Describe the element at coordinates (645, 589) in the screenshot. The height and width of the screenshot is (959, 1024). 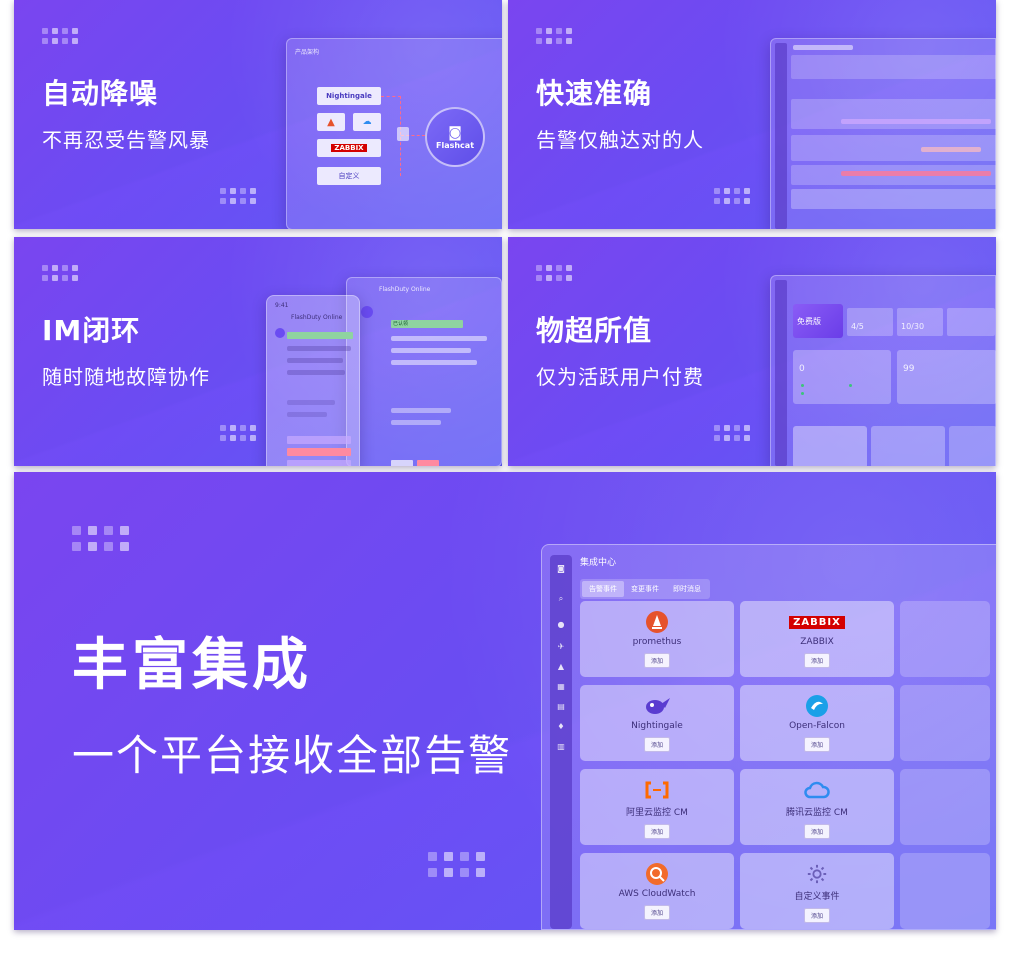
I see `tab-change-events: 变更事件` at that location.